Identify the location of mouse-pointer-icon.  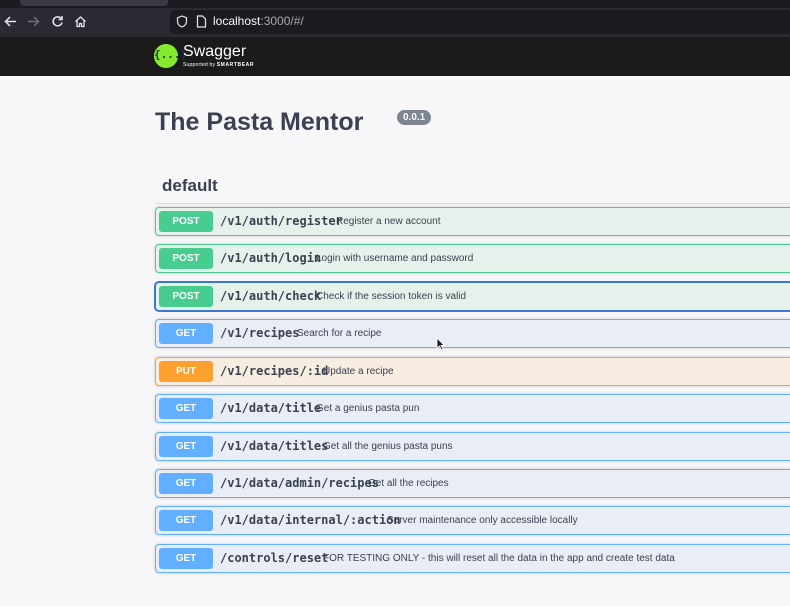
(440, 344).